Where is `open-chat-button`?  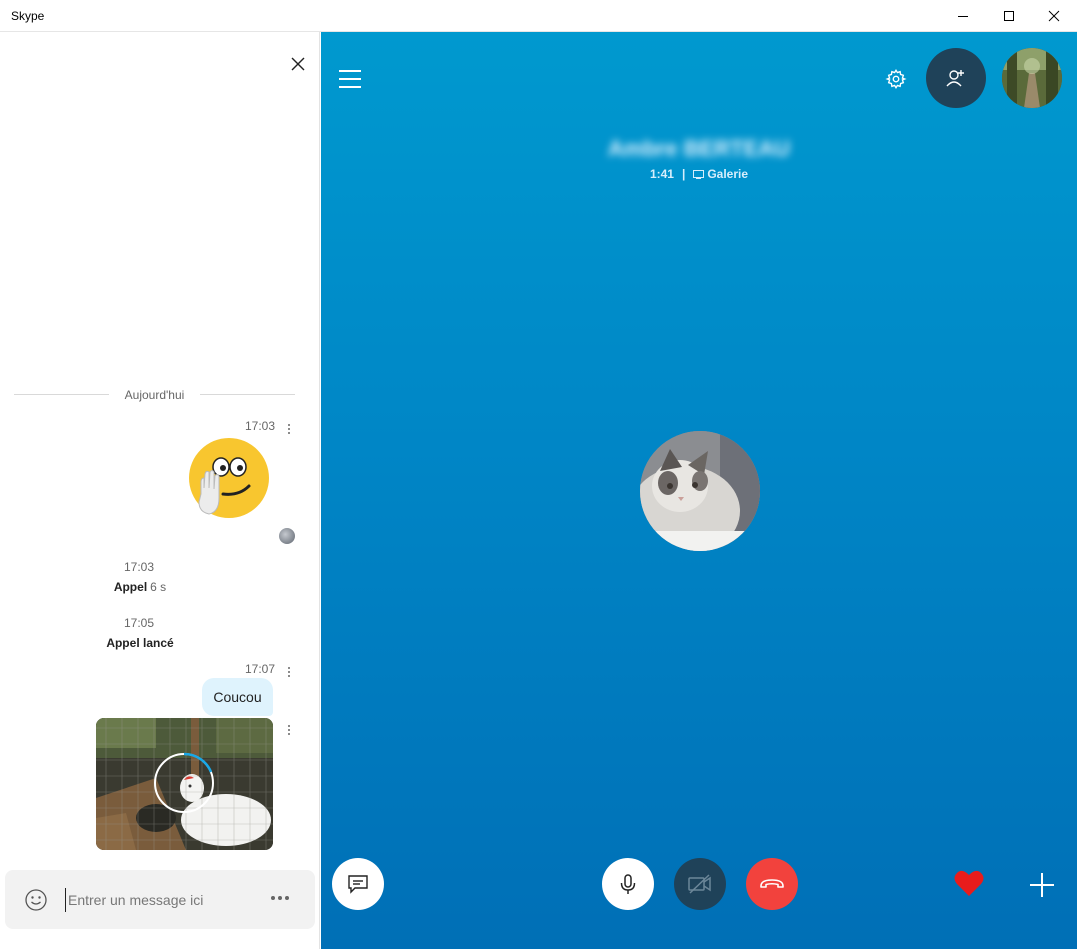 open-chat-button is located at coordinates (358, 884).